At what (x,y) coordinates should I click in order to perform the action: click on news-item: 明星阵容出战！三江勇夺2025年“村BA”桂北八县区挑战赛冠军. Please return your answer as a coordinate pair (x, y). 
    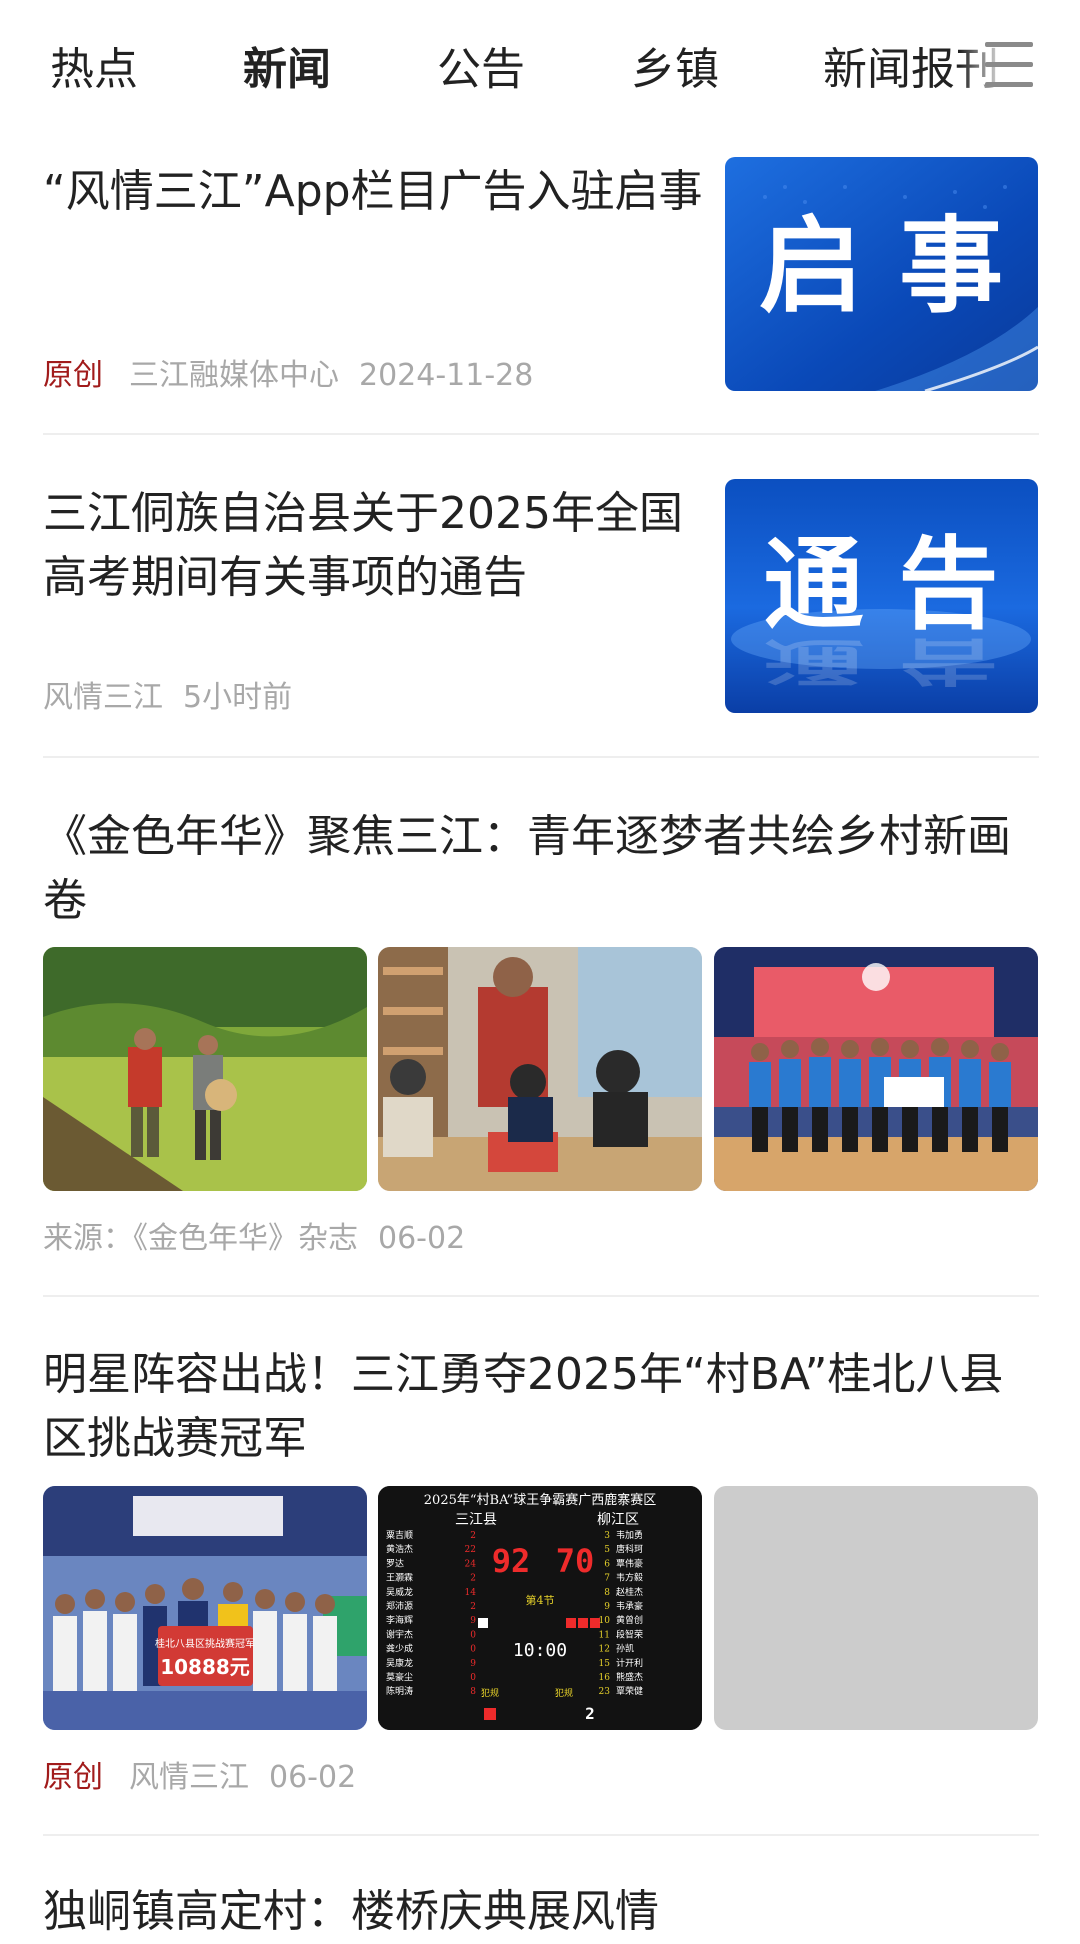
    Looking at the image, I should click on (541, 1407).